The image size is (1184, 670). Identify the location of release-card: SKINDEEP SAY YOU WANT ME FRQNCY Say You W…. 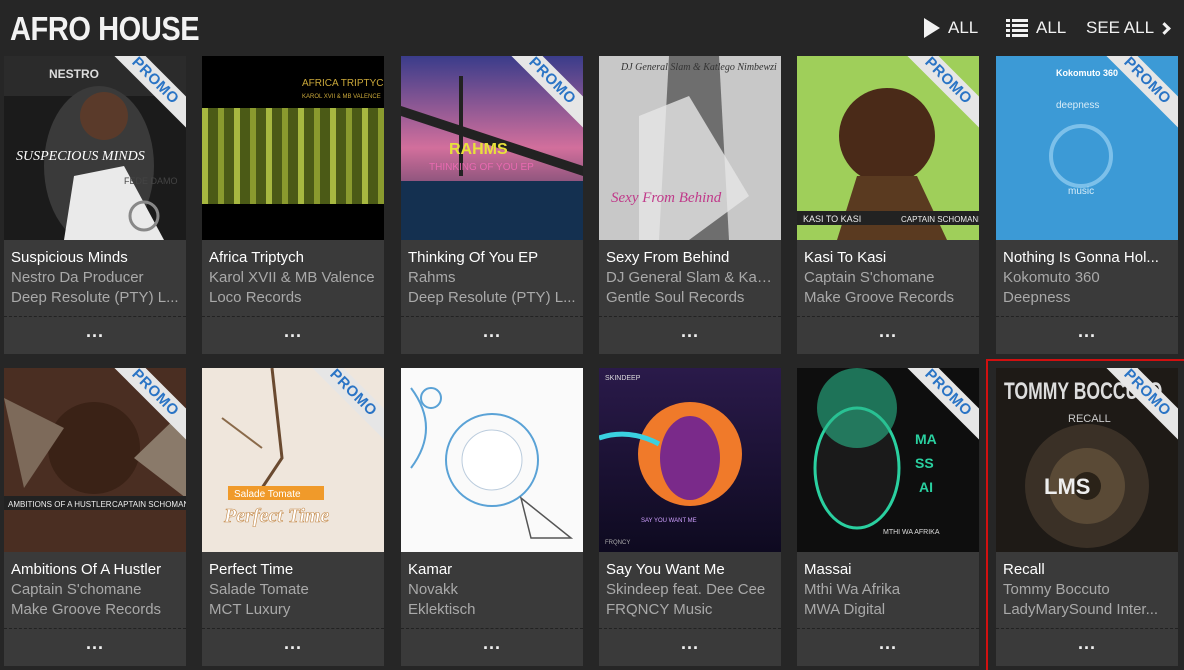
(690, 517).